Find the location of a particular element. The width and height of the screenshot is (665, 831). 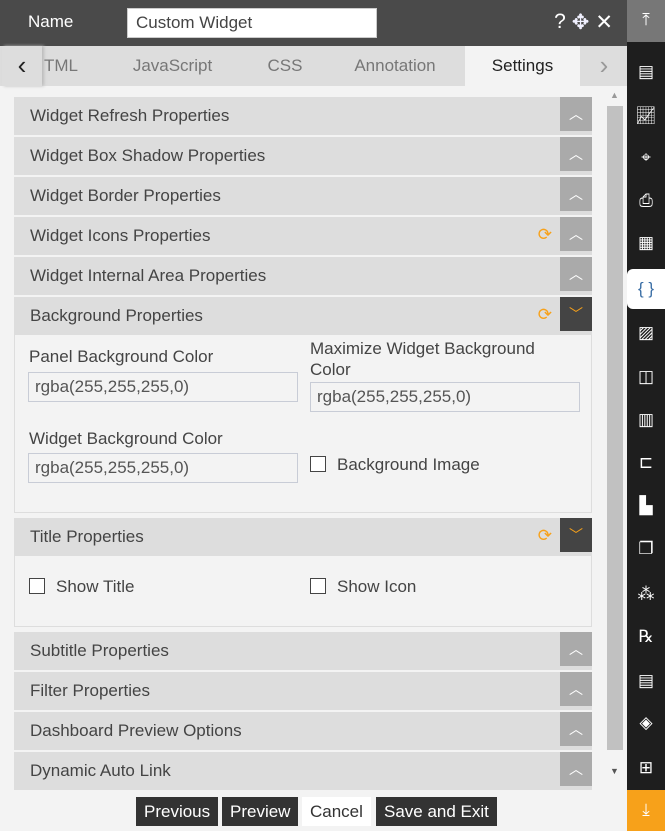

section-title: Widget Internal Area Properties is located at coordinates (148, 275).